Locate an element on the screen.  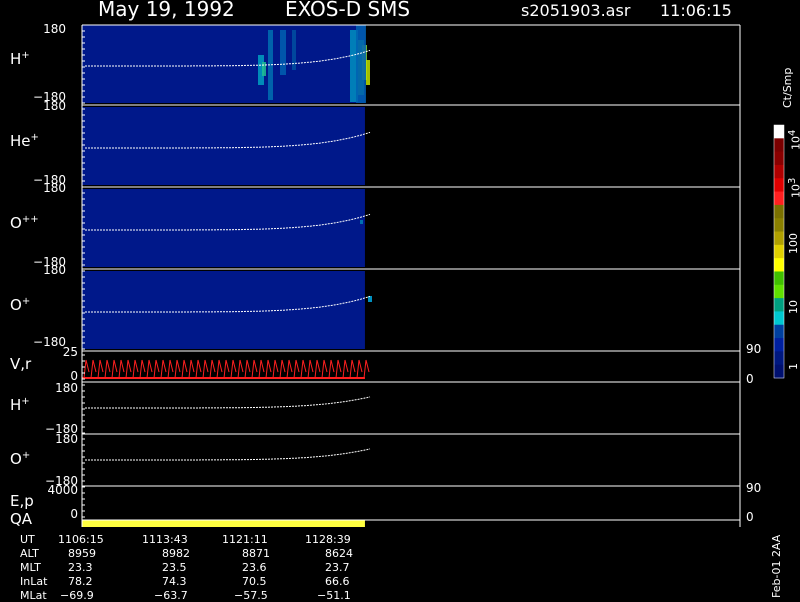
tick-bottom: 0 is located at coordinates (74, 514).